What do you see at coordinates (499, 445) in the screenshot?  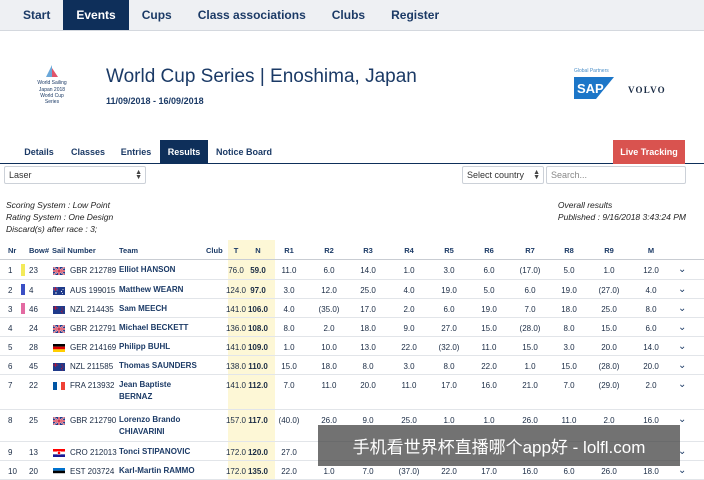 I see `watermark-banner: 手机看世界杯直播哪个app好 - lolfl.com` at bounding box center [499, 445].